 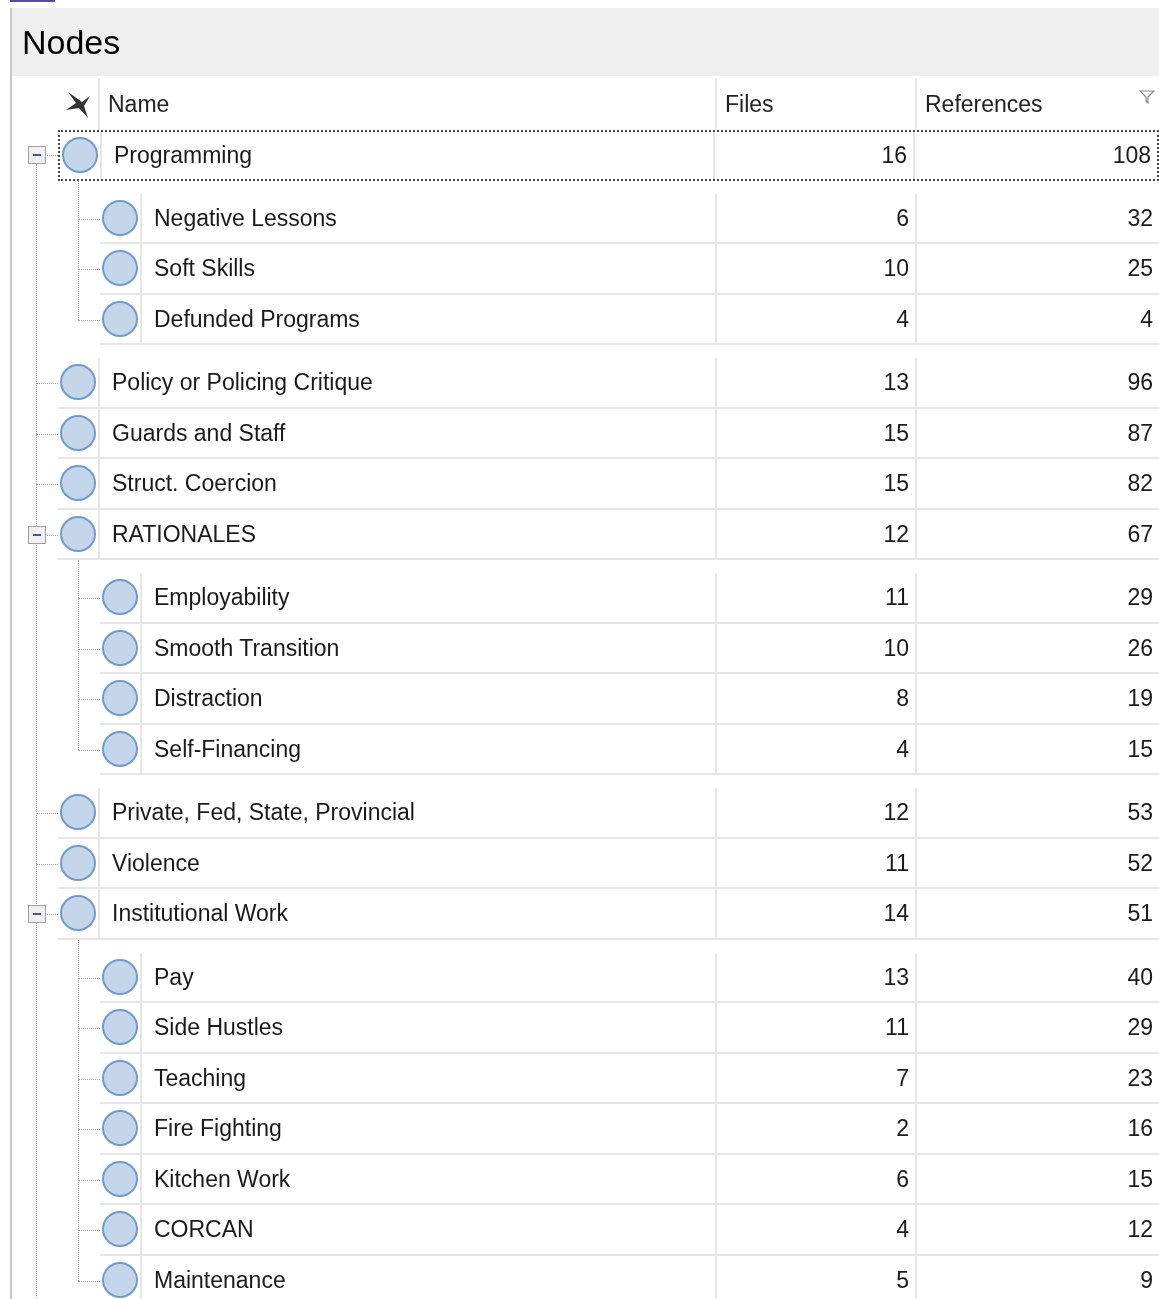 I want to click on references-count: 40, so click(x=1140, y=977).